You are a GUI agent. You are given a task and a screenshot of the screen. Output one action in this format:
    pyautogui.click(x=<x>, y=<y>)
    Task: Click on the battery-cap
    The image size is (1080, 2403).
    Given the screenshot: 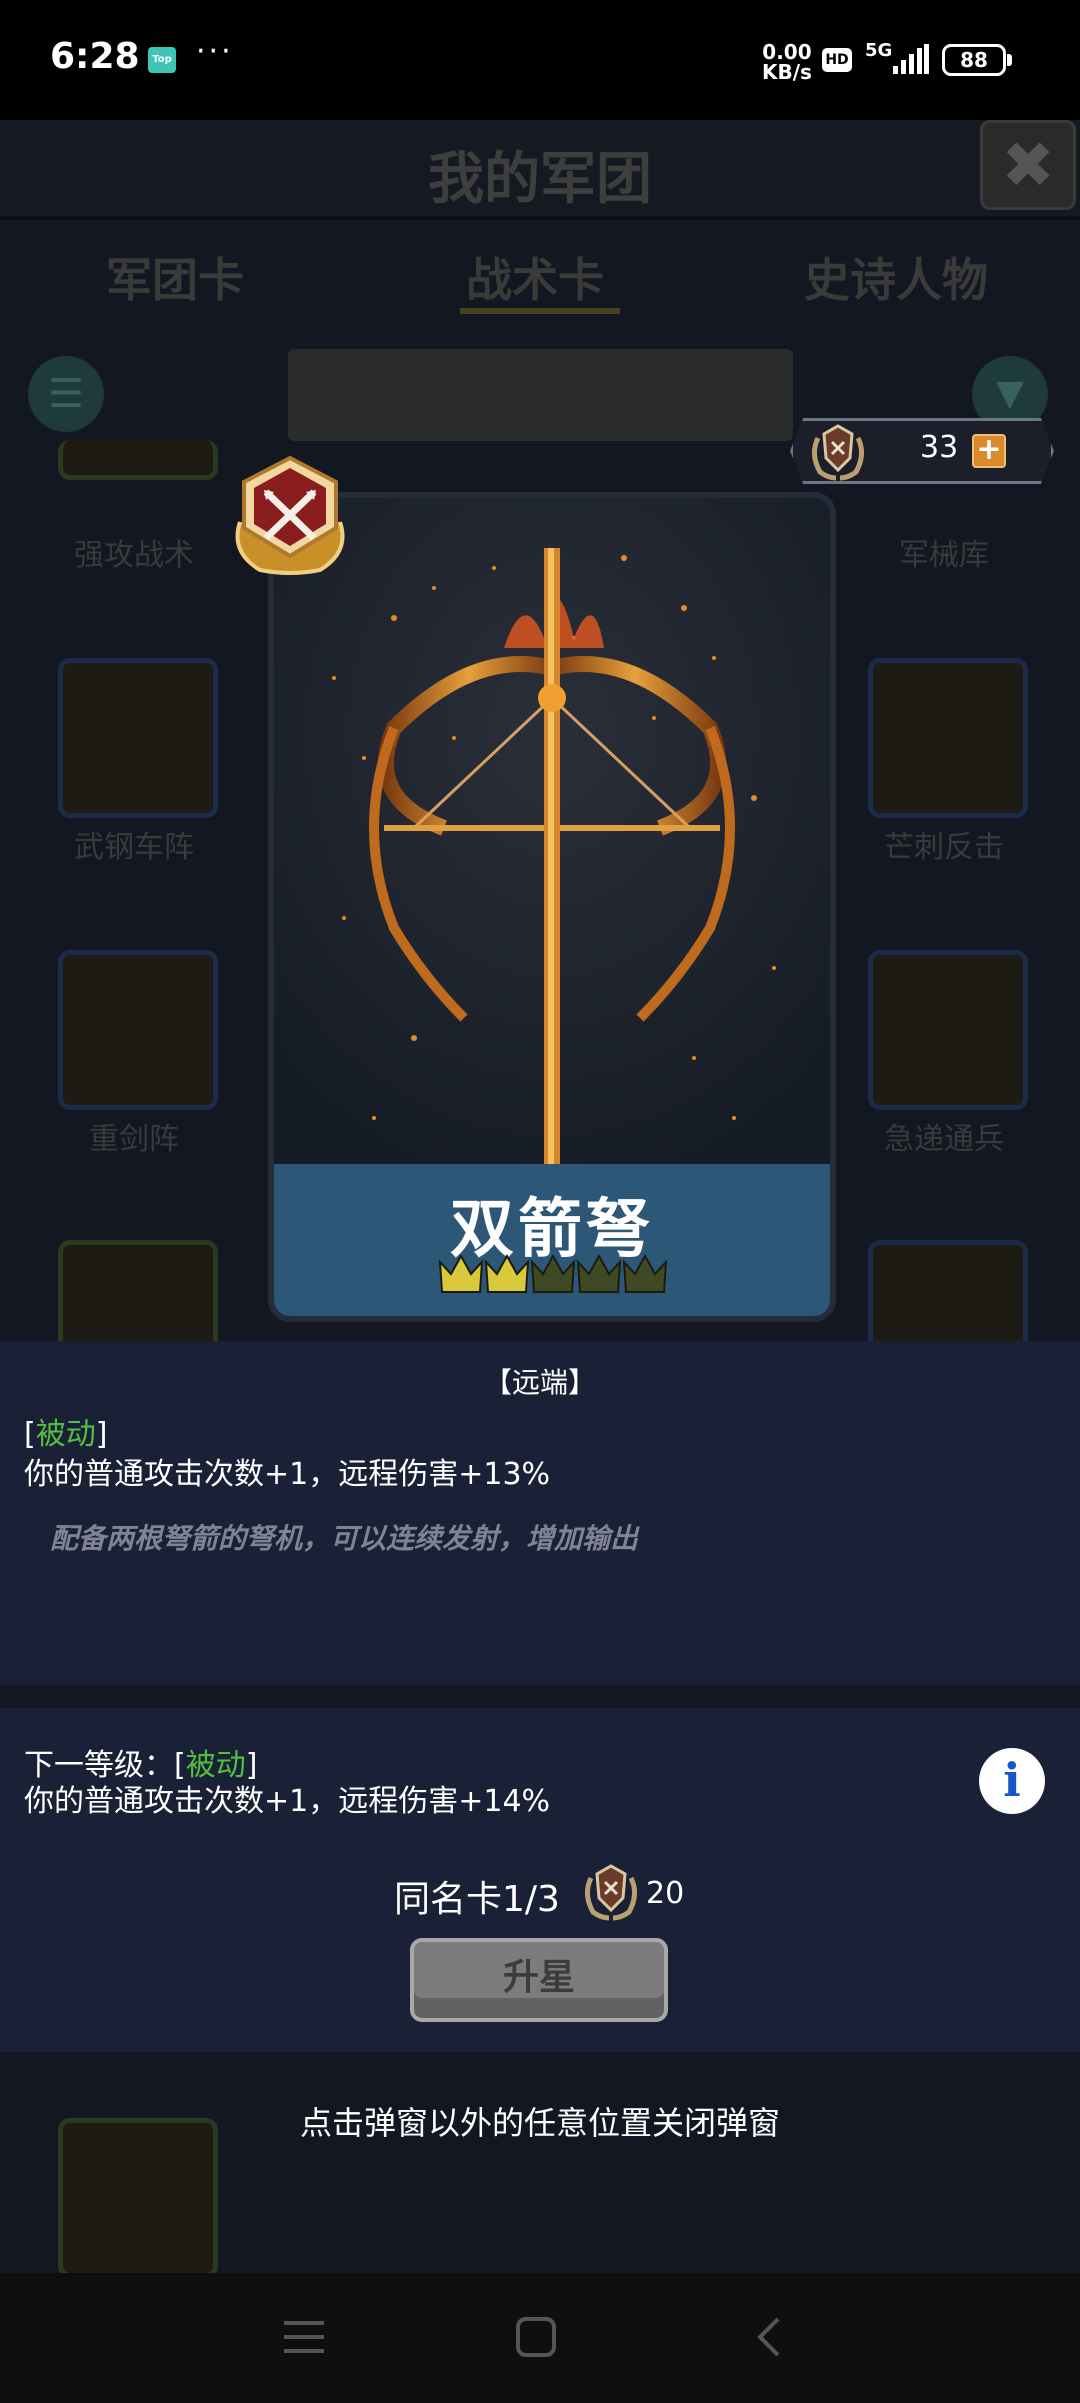 What is the action you would take?
    pyautogui.click(x=1009, y=60)
    